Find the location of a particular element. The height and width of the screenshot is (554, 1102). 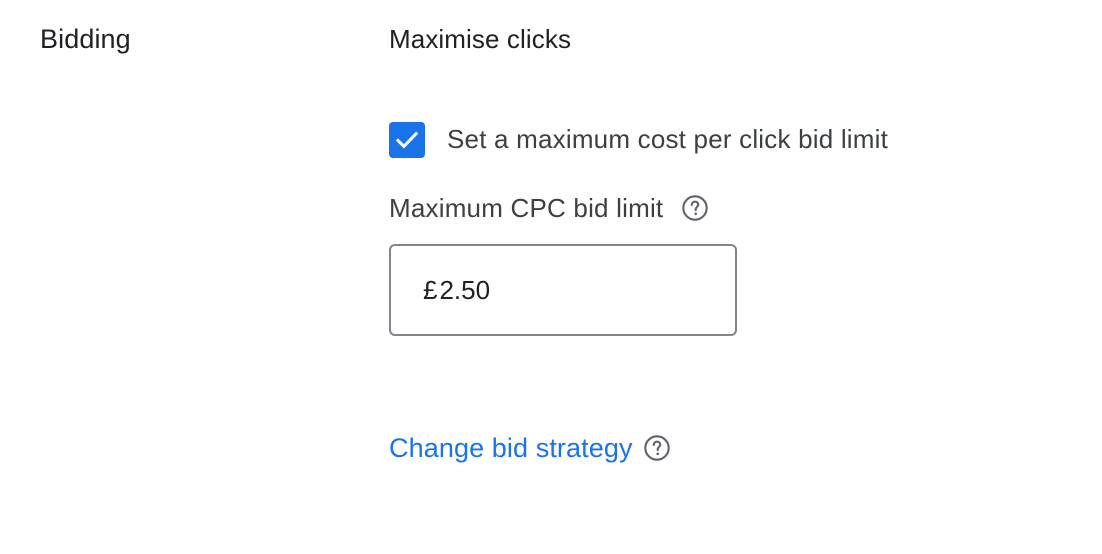

max-cpc-checkbox-label: Set a maximum cost per click bid limit is located at coordinates (667, 139).